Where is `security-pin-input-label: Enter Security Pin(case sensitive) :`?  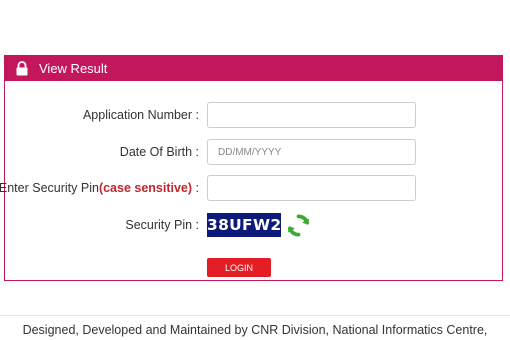 security-pin-input-label: Enter Security Pin(case sensitive) : is located at coordinates (99, 188).